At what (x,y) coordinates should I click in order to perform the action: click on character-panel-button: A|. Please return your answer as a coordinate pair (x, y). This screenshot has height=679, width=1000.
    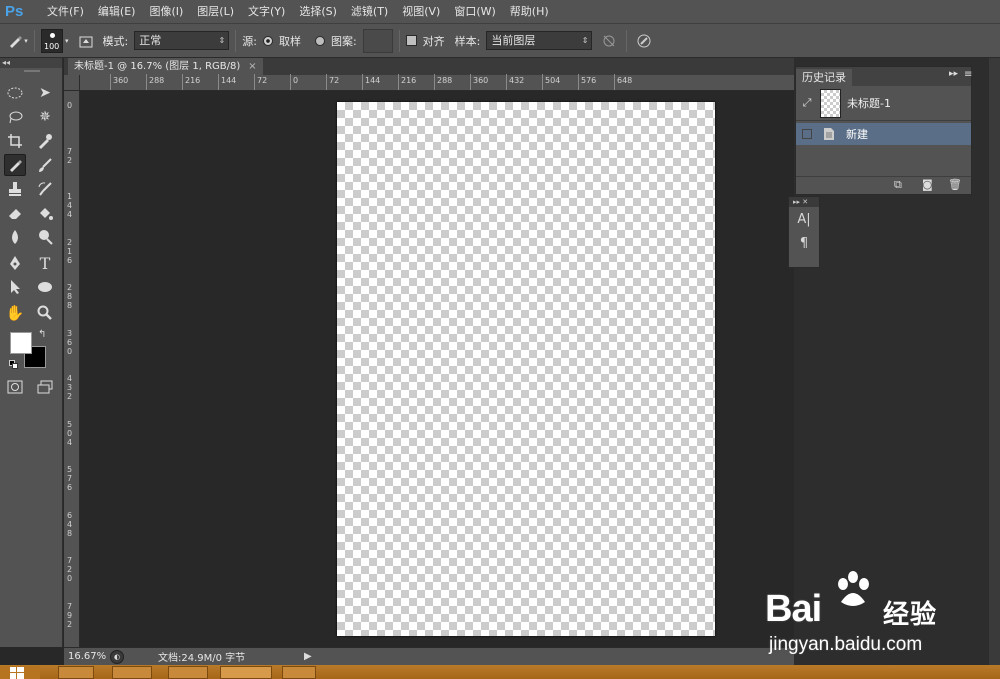
    Looking at the image, I should click on (804, 219).